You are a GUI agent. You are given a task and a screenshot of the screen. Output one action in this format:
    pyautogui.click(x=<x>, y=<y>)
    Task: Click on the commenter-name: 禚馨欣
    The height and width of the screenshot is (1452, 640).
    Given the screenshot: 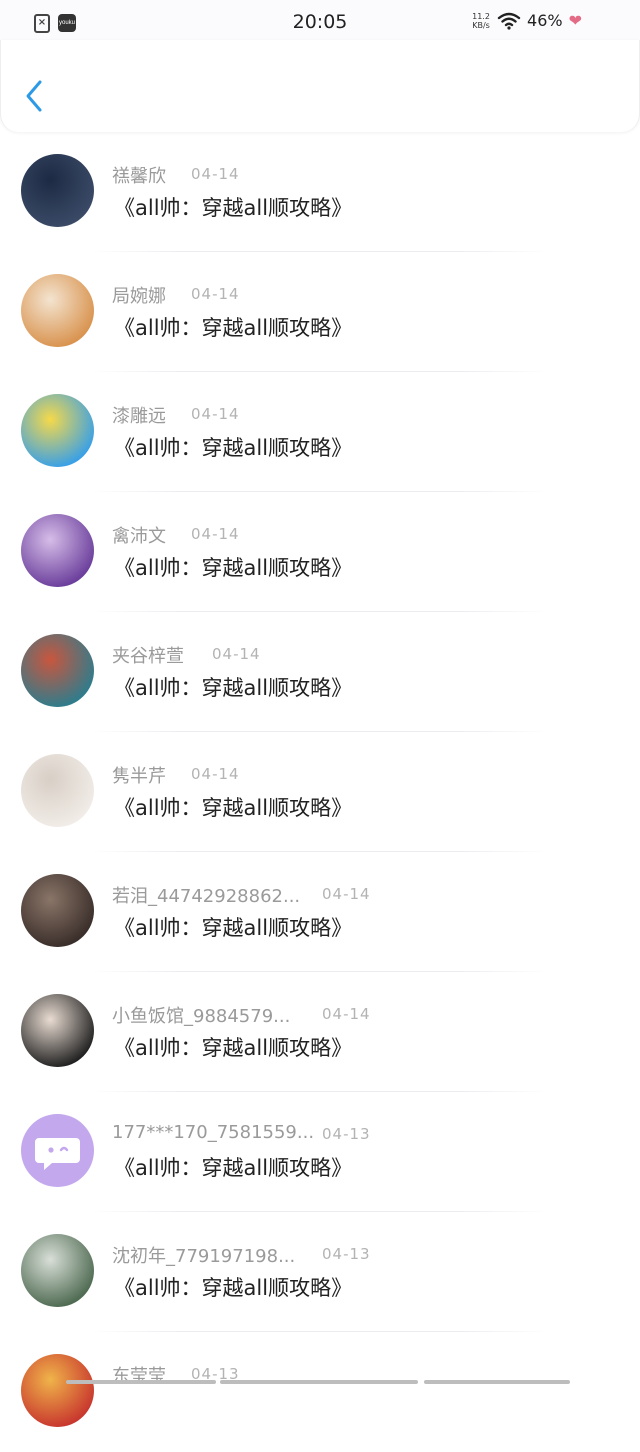 What is the action you would take?
    pyautogui.click(x=139, y=175)
    